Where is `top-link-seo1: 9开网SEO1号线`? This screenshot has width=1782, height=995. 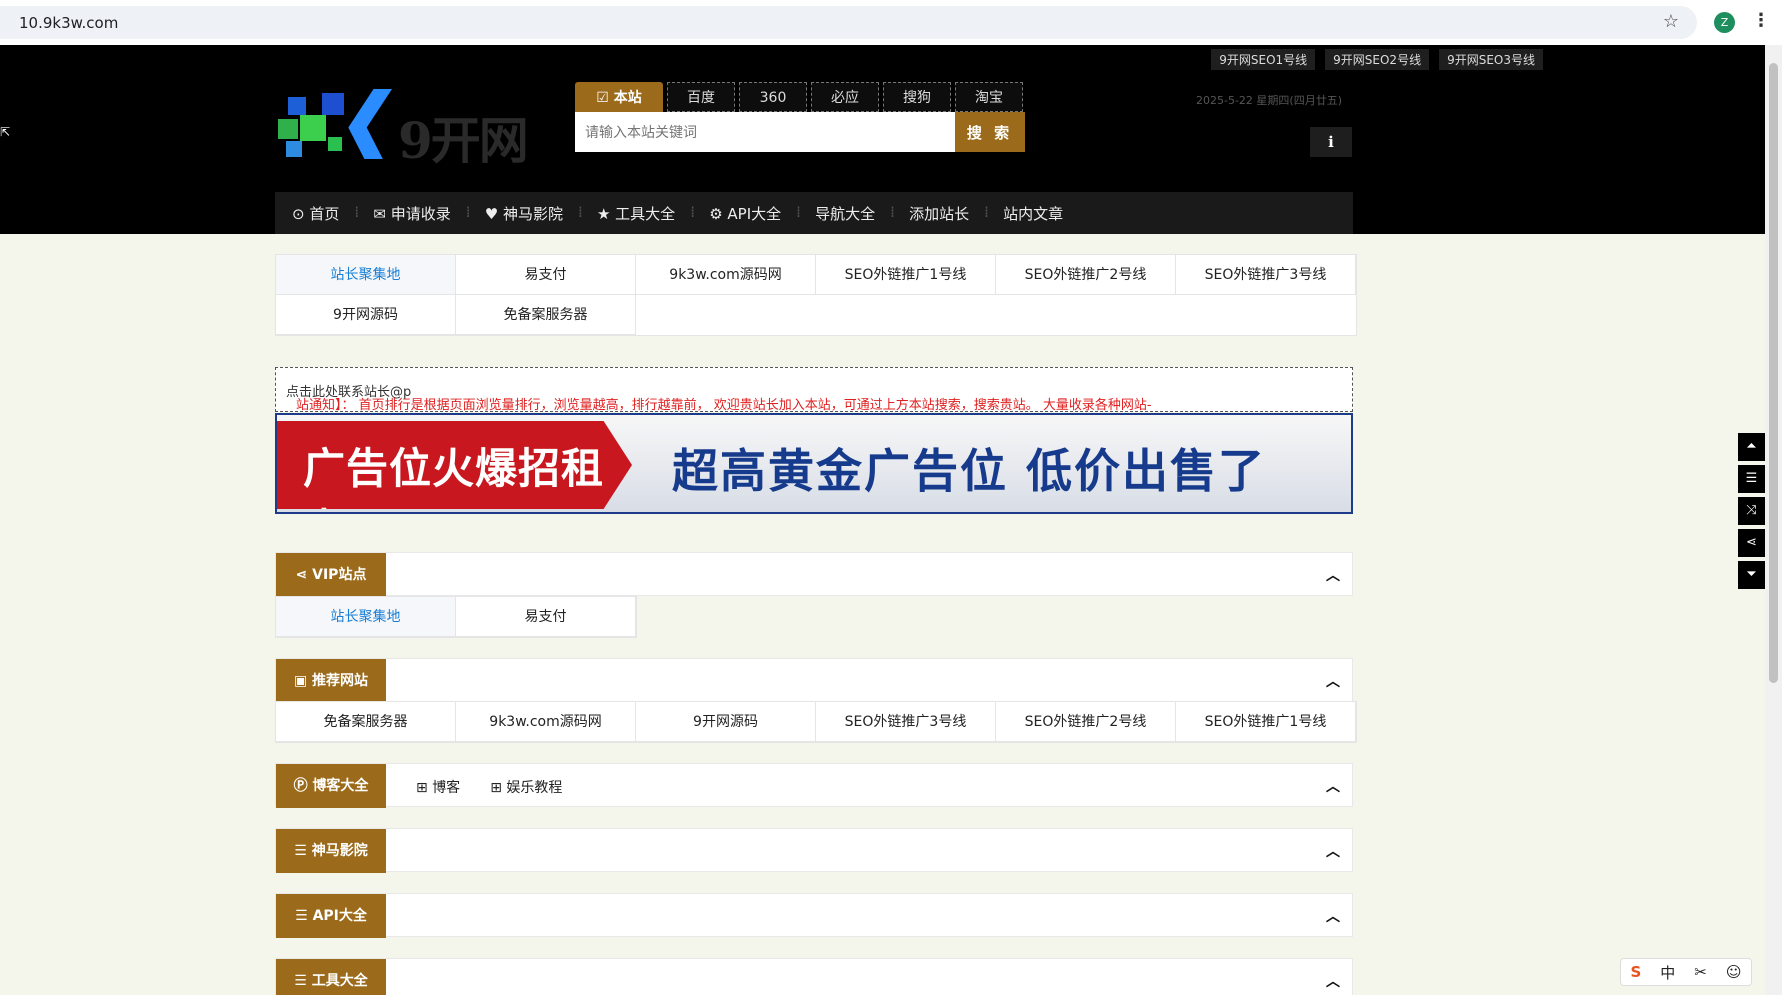
top-link-seo1: 9开网SEO1号线 is located at coordinates (1263, 59).